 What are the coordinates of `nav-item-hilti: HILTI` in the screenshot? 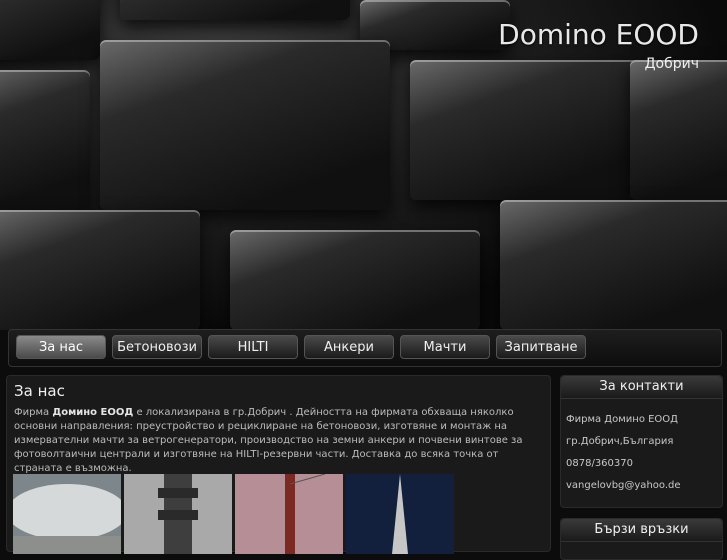 It's located at (253, 347).